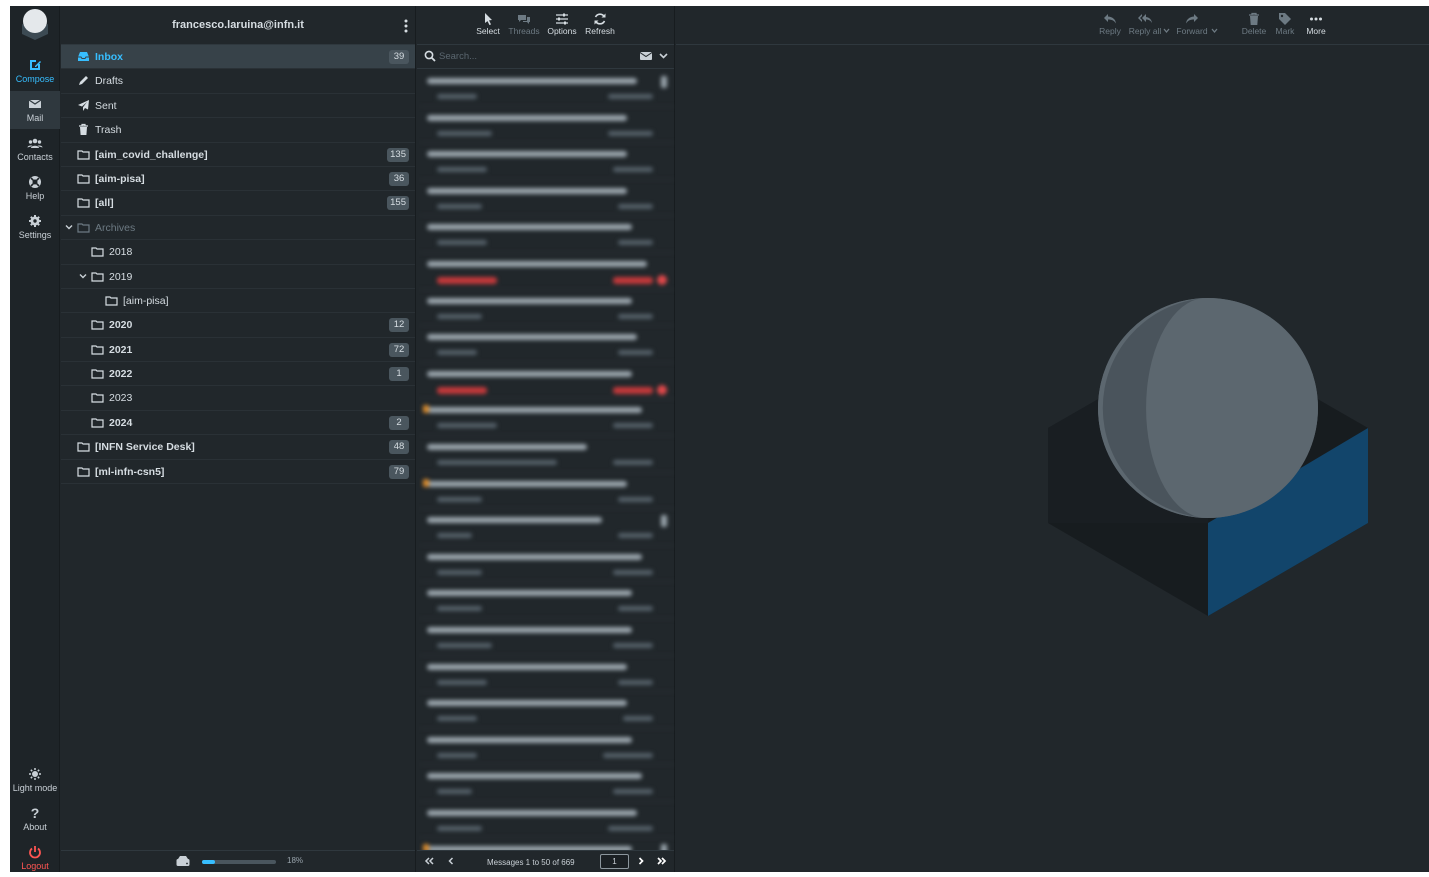 Image resolution: width=1429 pixels, height=877 pixels. I want to click on settings-button: Settings, so click(35, 227).